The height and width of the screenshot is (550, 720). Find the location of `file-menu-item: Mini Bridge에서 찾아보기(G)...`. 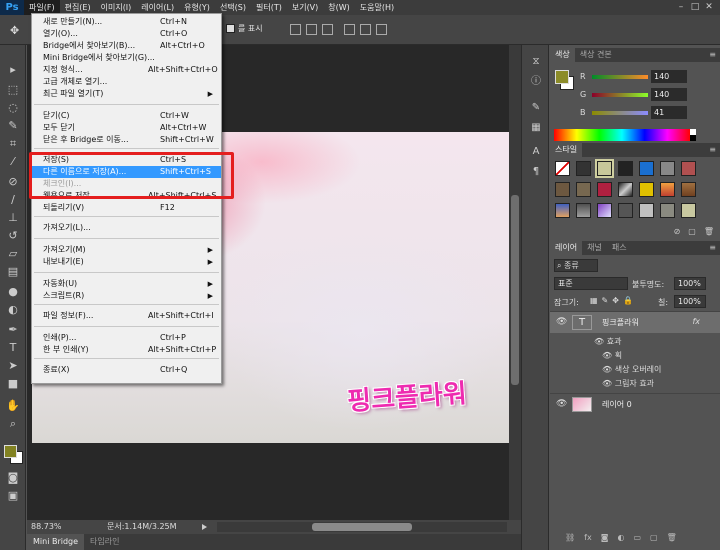

file-menu-item: Mini Bridge에서 찾아보기(G)... is located at coordinates (126, 58).